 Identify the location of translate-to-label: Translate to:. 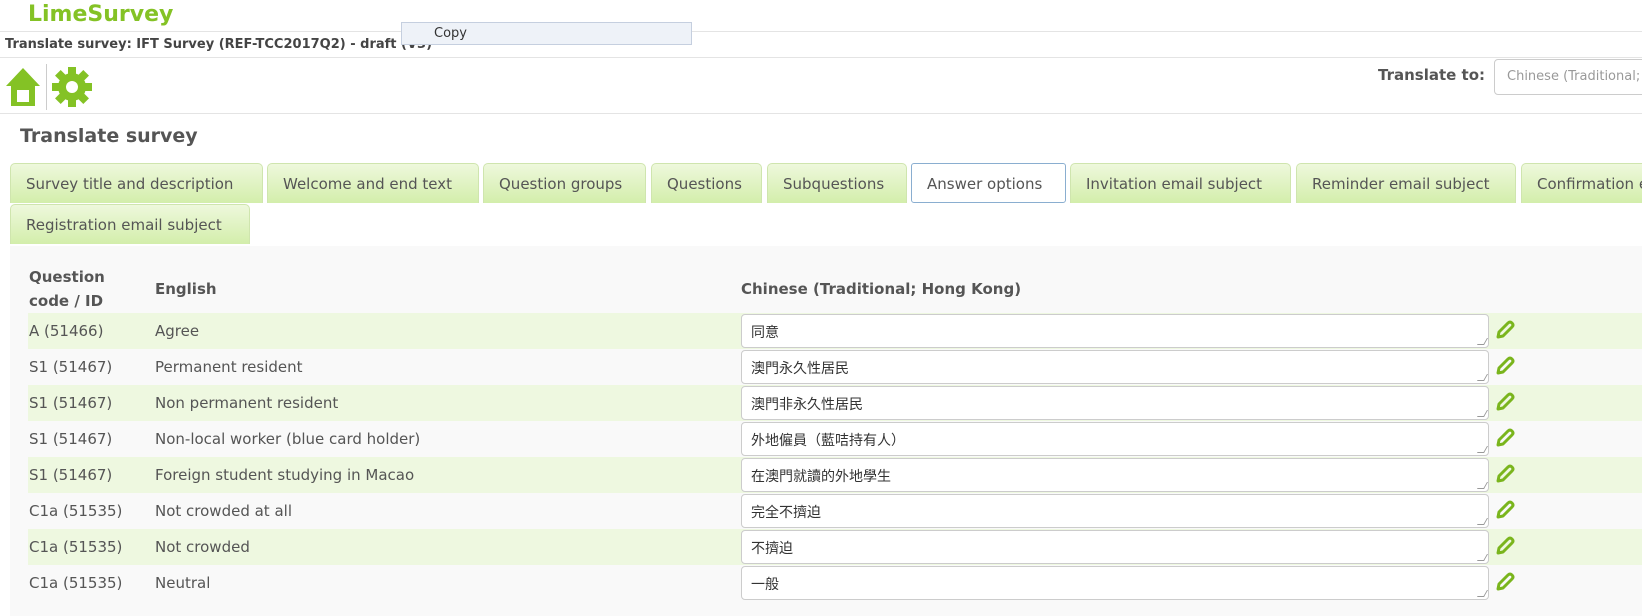
(1432, 75).